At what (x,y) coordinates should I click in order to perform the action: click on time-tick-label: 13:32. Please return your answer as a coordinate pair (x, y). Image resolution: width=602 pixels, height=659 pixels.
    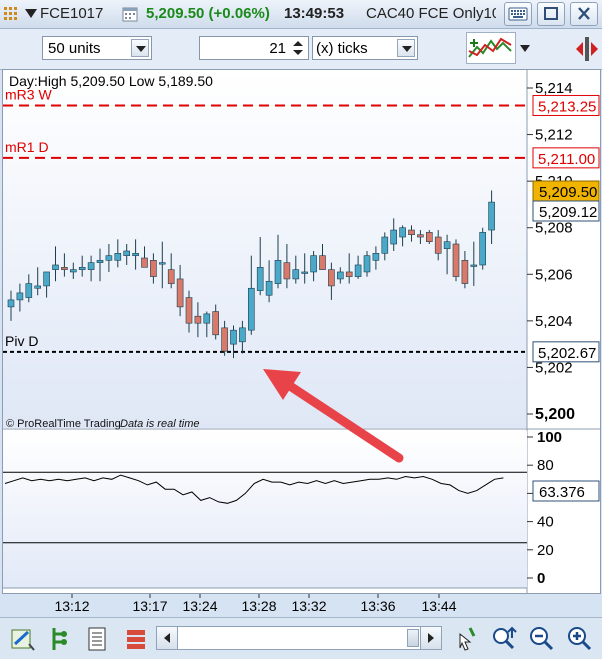
    Looking at the image, I should click on (308, 606).